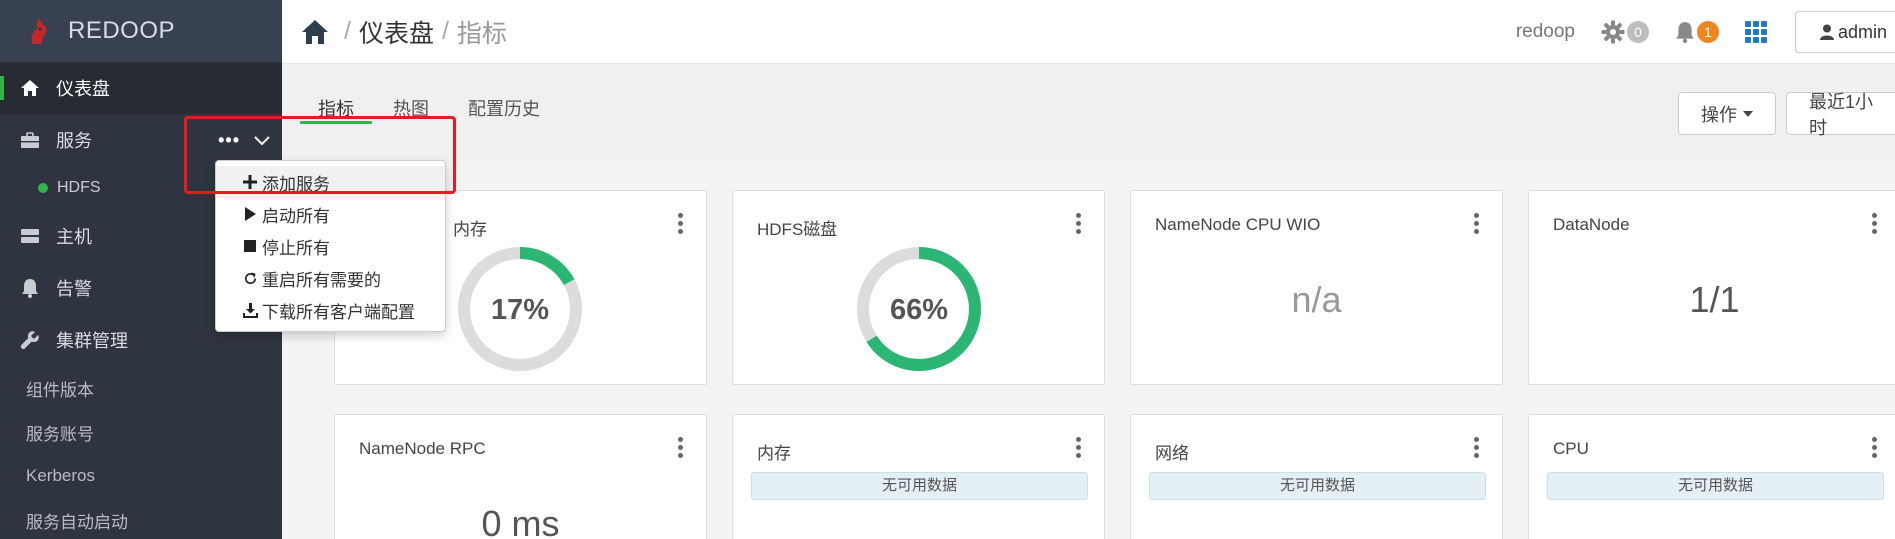 The width and height of the screenshot is (1895, 539). I want to click on tab-heatmaps: 热图, so click(411, 108).